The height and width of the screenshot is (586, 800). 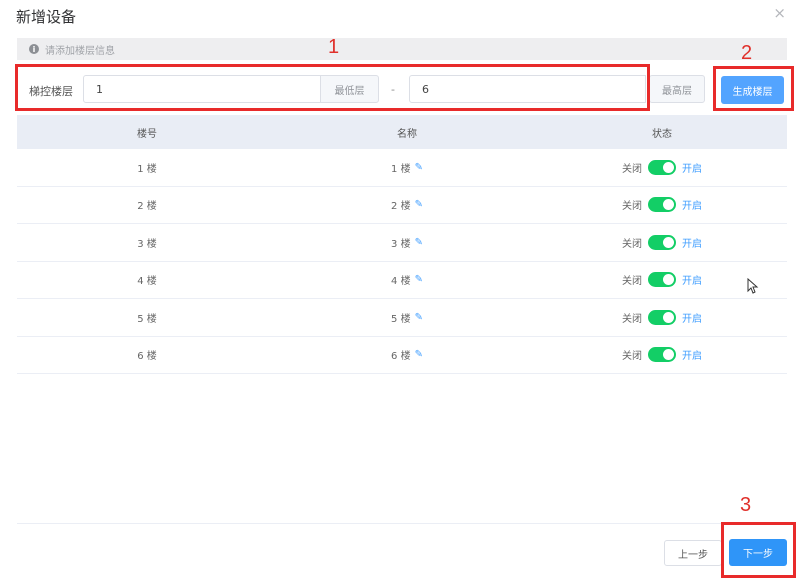 I want to click on name-cell: 1 楼 ✎, so click(x=407, y=167).